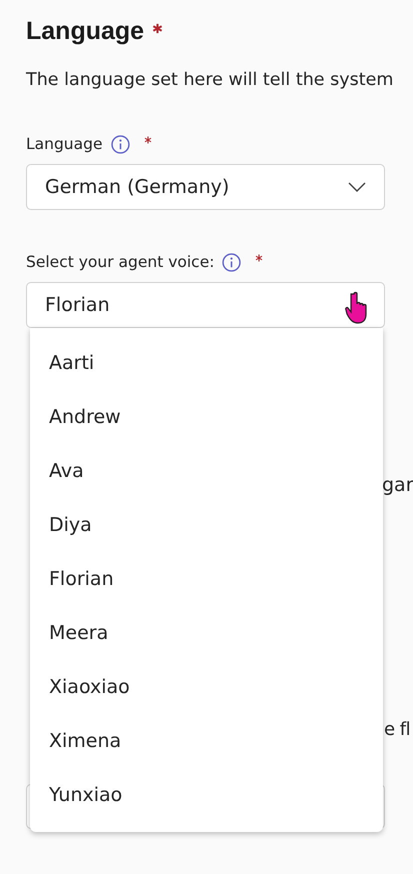 The height and width of the screenshot is (874, 413). Describe the element at coordinates (206, 471) in the screenshot. I see `dropdown-option: Ava` at that location.